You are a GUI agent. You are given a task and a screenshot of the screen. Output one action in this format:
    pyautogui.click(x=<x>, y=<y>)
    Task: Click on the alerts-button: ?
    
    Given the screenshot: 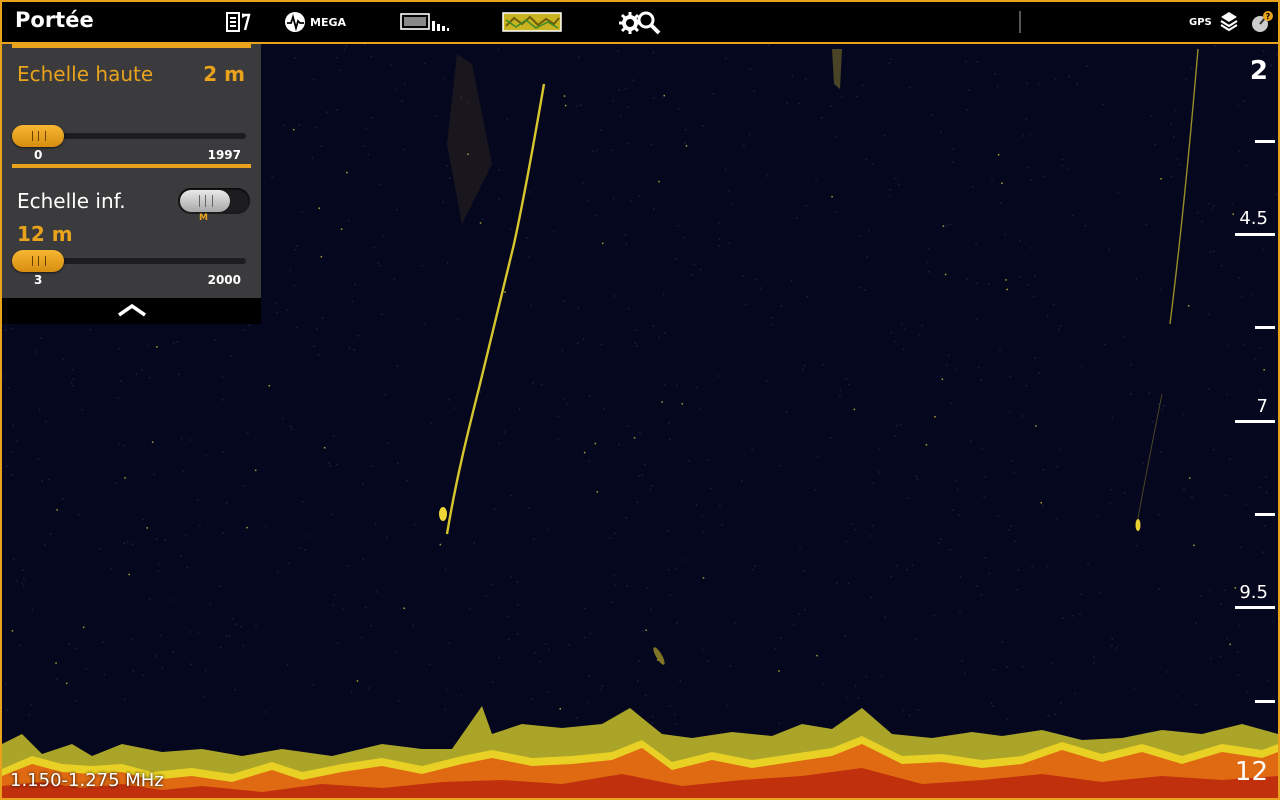 What is the action you would take?
    pyautogui.click(x=1263, y=22)
    